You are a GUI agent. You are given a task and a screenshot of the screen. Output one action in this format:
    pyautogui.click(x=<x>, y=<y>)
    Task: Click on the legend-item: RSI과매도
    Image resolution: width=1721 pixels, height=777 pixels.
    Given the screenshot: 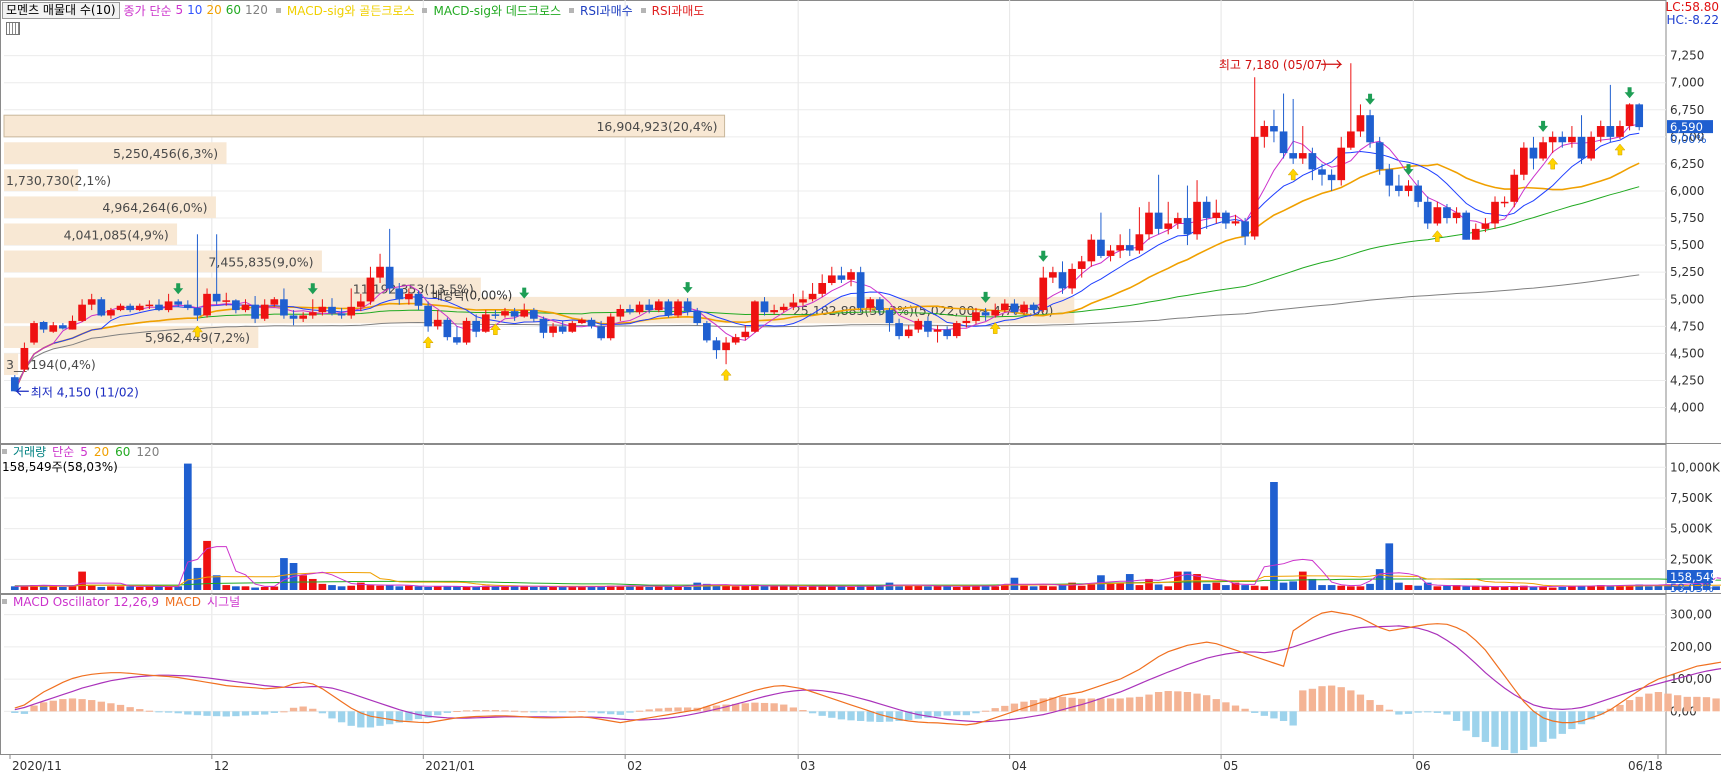 What is the action you would take?
    pyautogui.click(x=678, y=10)
    